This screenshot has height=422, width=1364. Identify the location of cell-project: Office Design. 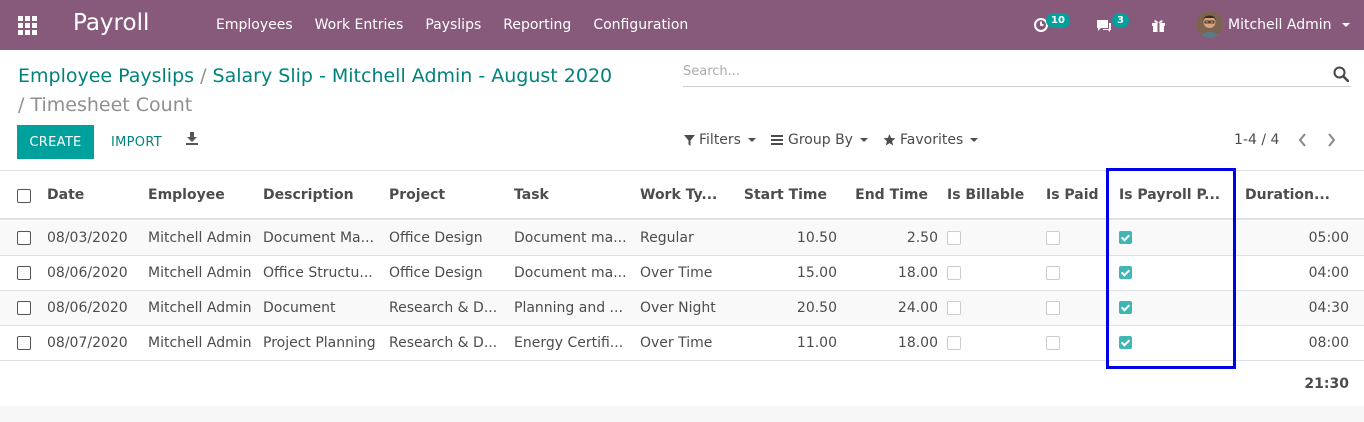
(436, 238).